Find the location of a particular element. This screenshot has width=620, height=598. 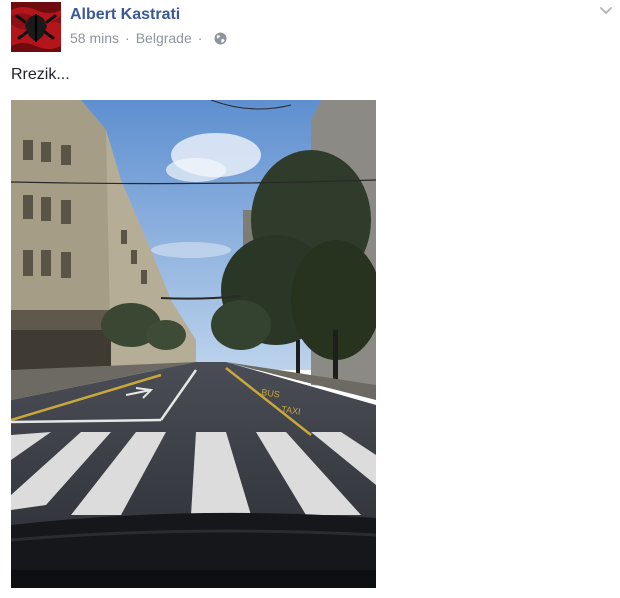

flag-avatar-image is located at coordinates (36, 27).